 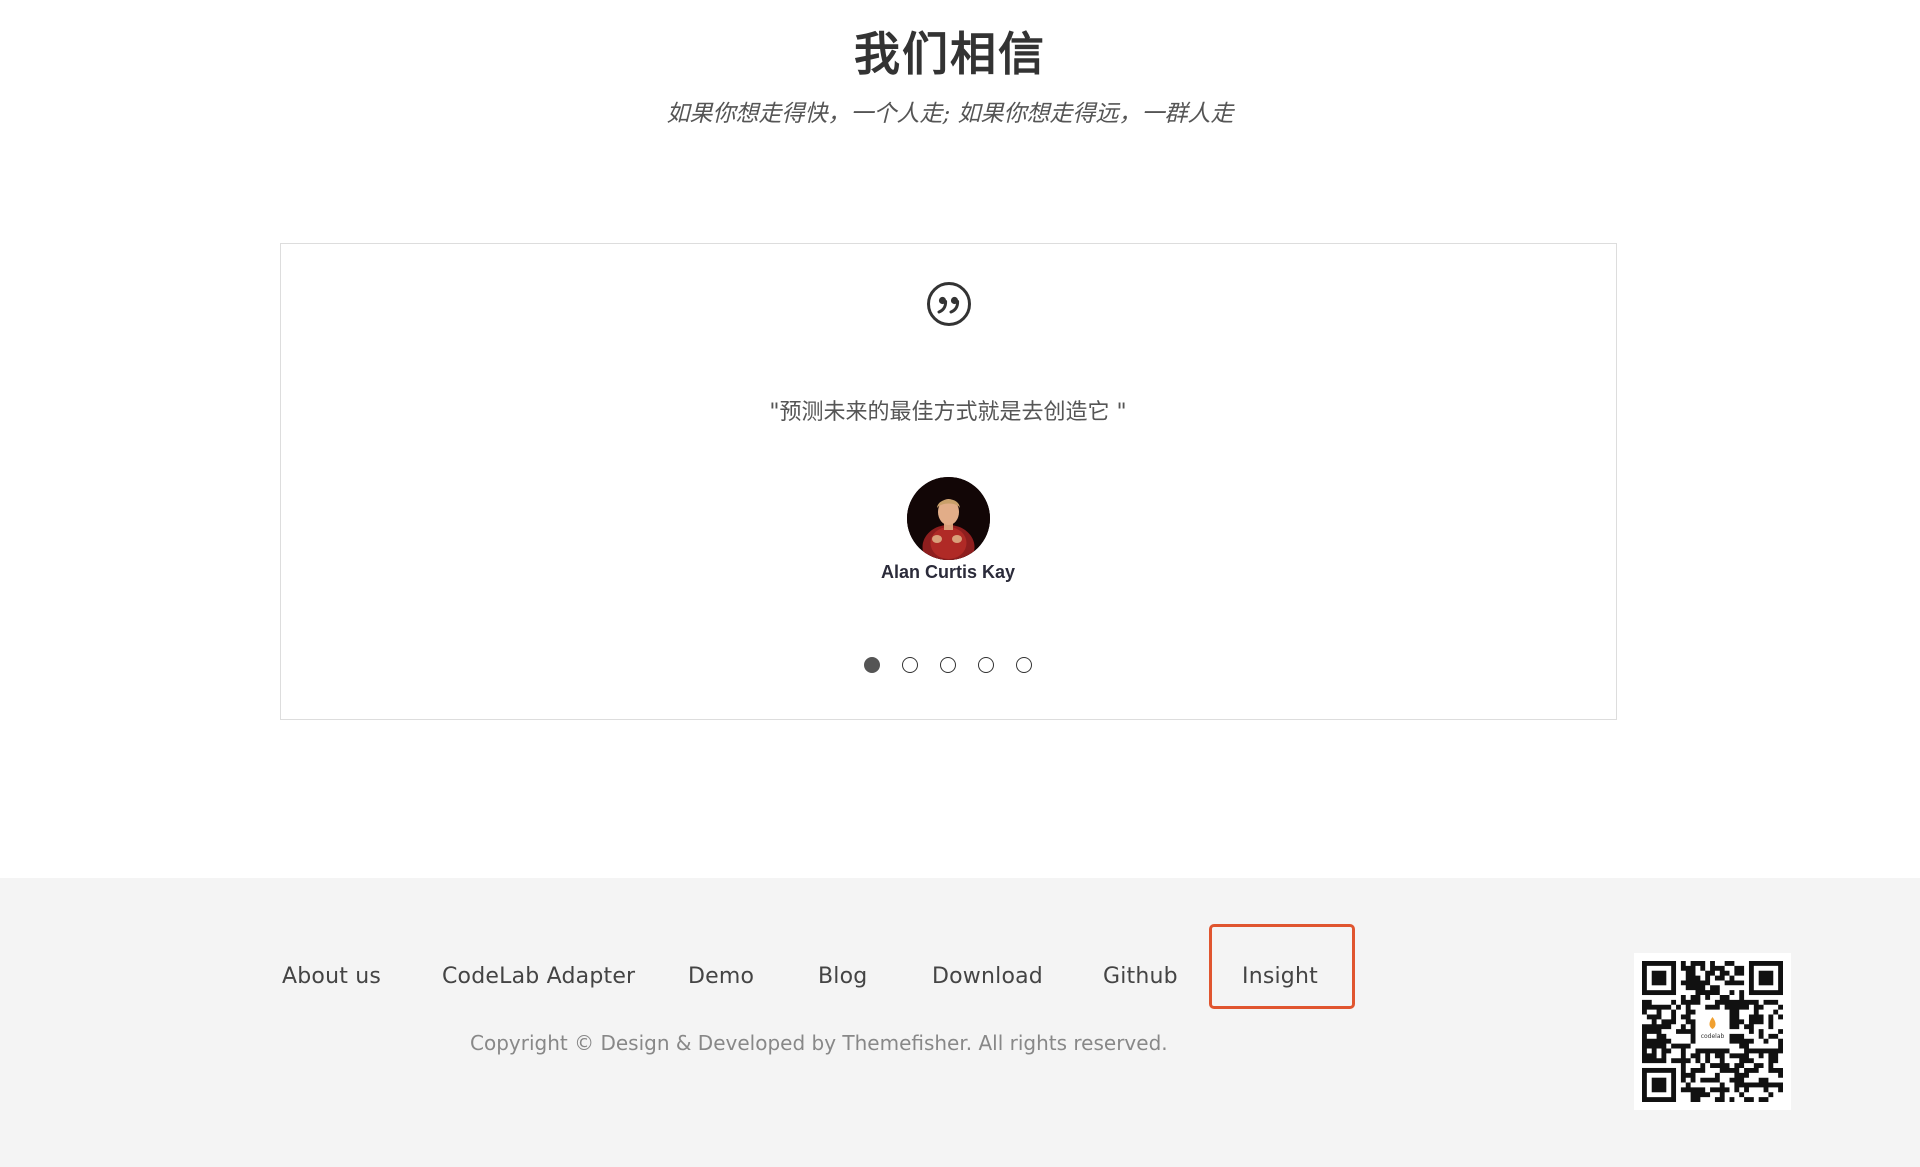 I want to click on page-title: 我们相信, so click(x=950, y=54).